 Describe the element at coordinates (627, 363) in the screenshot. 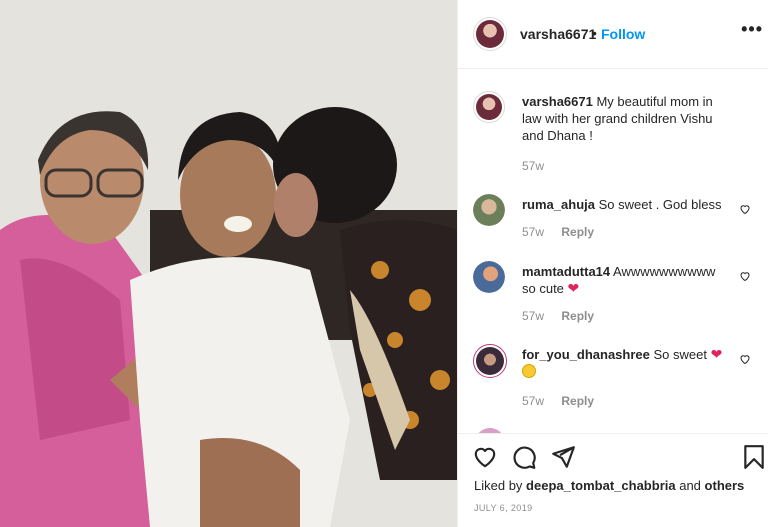

I see `comment-text: for_you_dhanashree So sweet ❤` at that location.